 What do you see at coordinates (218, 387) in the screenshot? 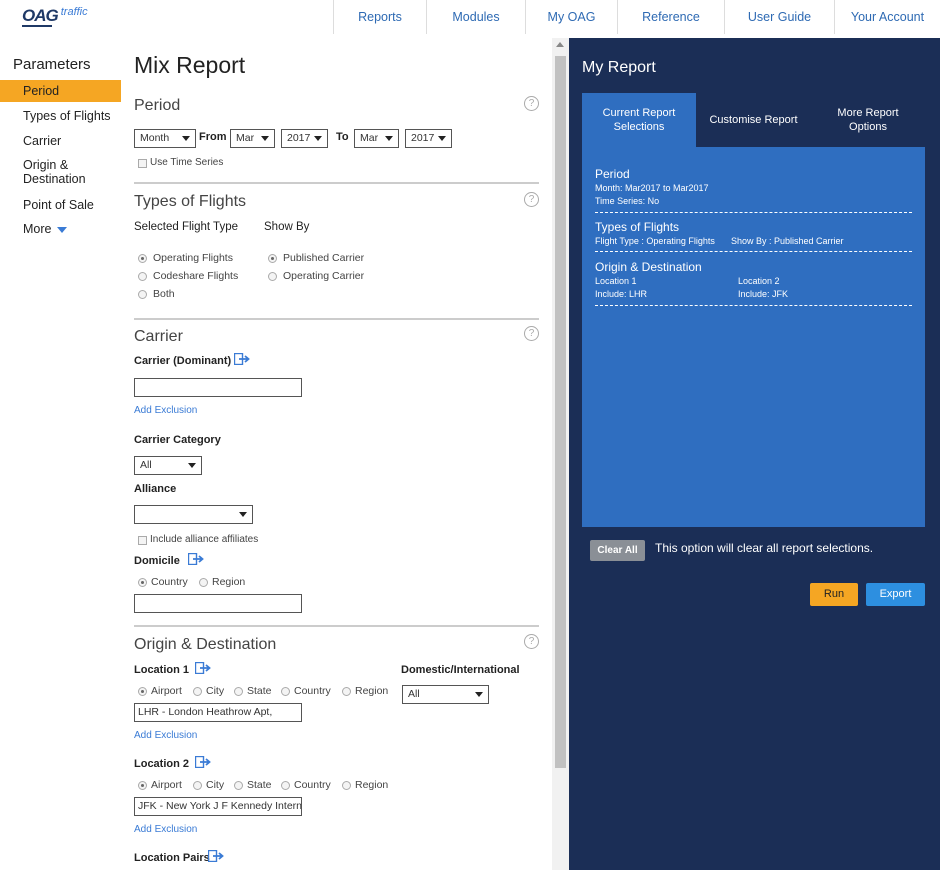
I see `carrier-dominant-input` at bounding box center [218, 387].